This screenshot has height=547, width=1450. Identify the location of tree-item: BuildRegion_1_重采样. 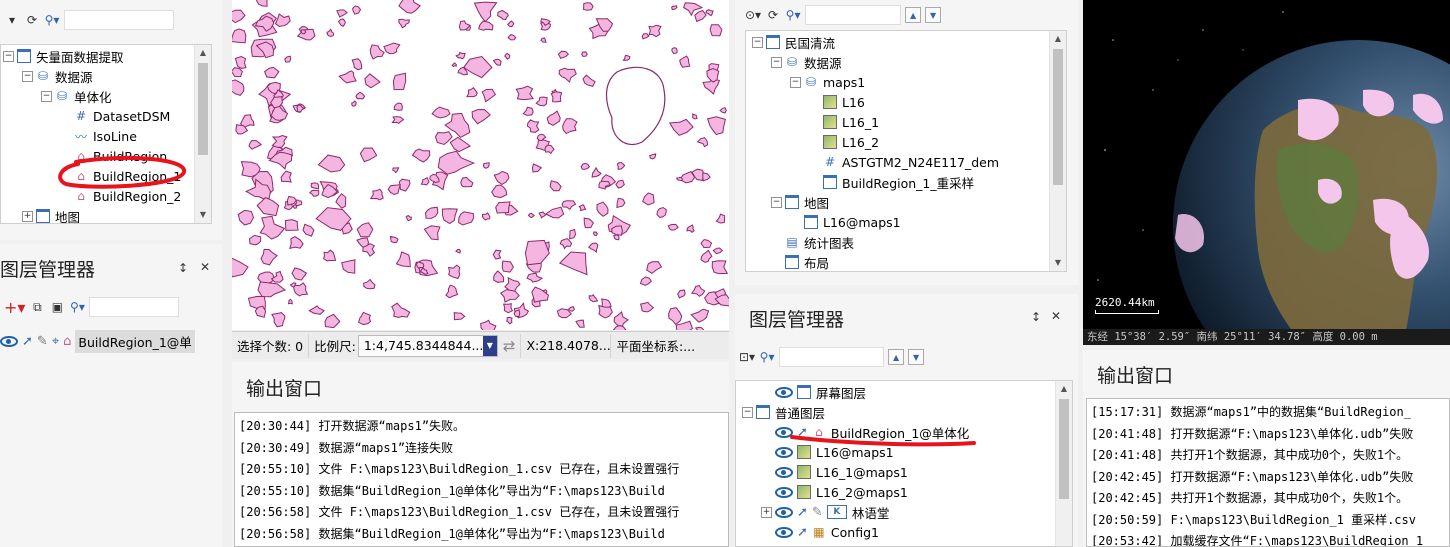
(906, 182).